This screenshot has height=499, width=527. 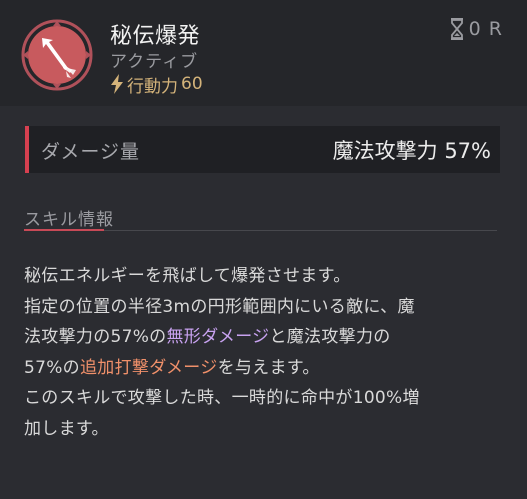 What do you see at coordinates (117, 84) in the screenshot?
I see `lightning-bolt-icon` at bounding box center [117, 84].